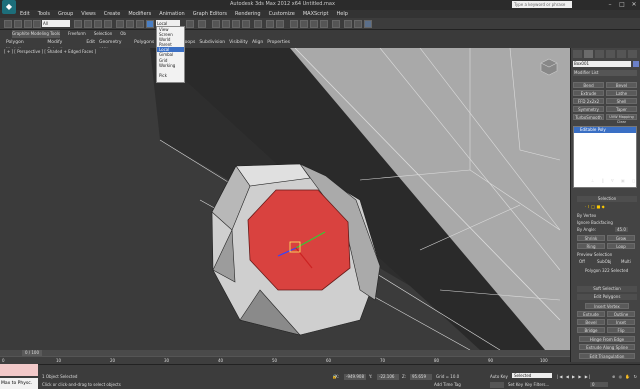  Describe the element at coordinates (150, 24) in the screenshot. I see `ref-coord-icon` at that location.